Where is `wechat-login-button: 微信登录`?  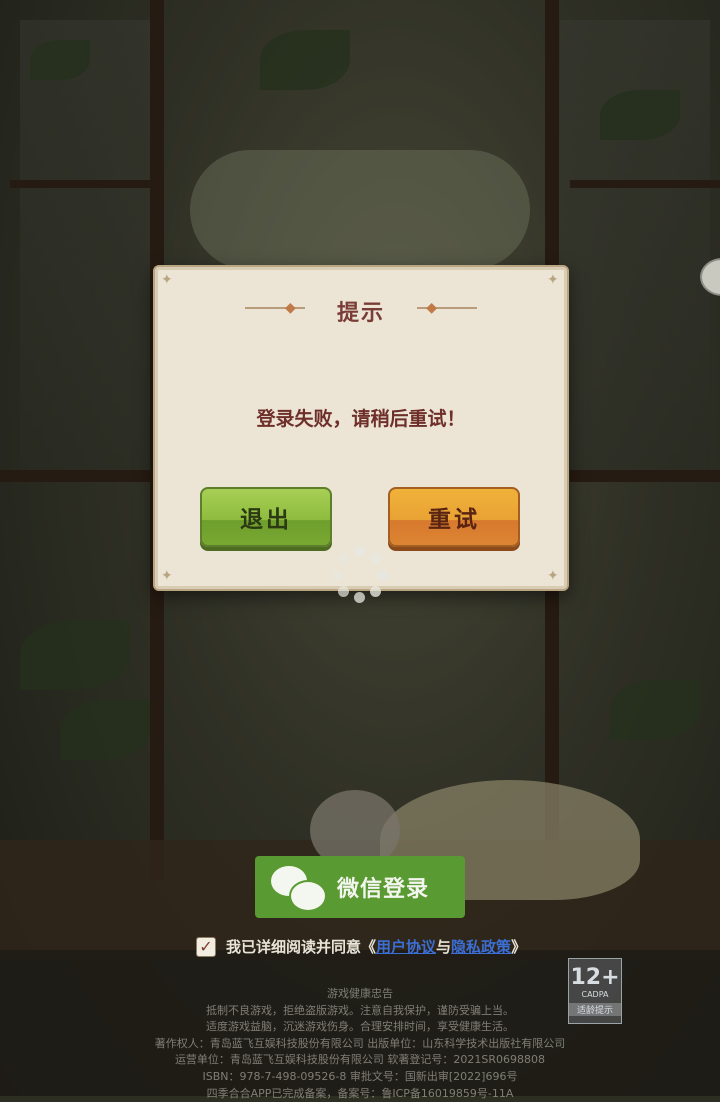
wechat-login-button: 微信登录 is located at coordinates (360, 887).